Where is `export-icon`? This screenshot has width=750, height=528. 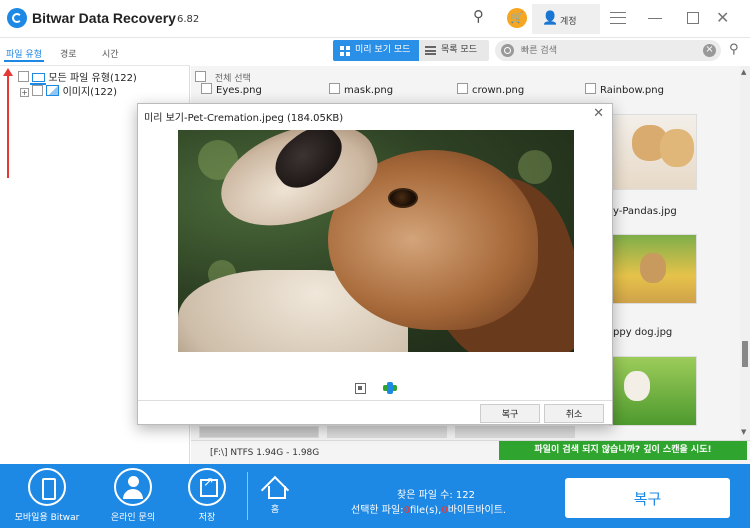
export-icon is located at coordinates (207, 487).